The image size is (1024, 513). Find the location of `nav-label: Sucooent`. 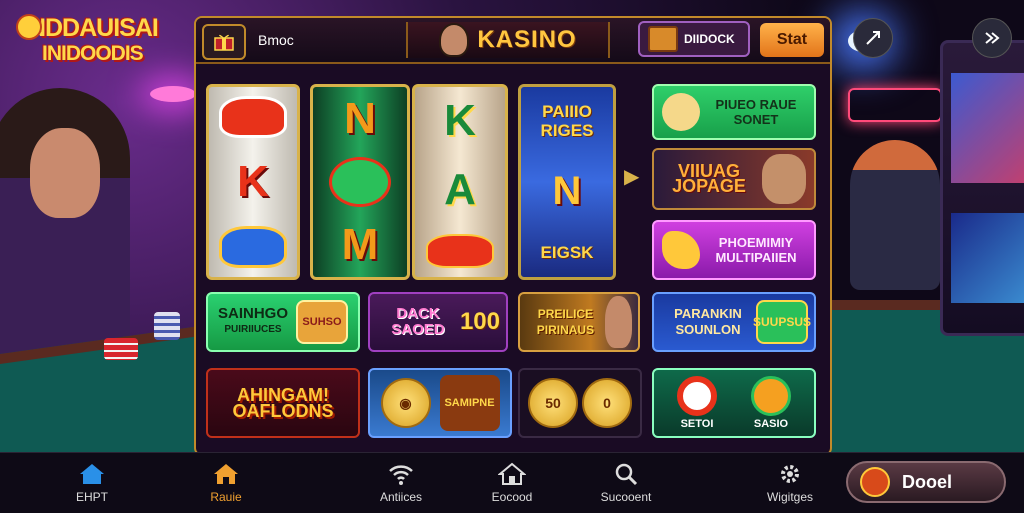

nav-label: Sucooent is located at coordinates (626, 497).